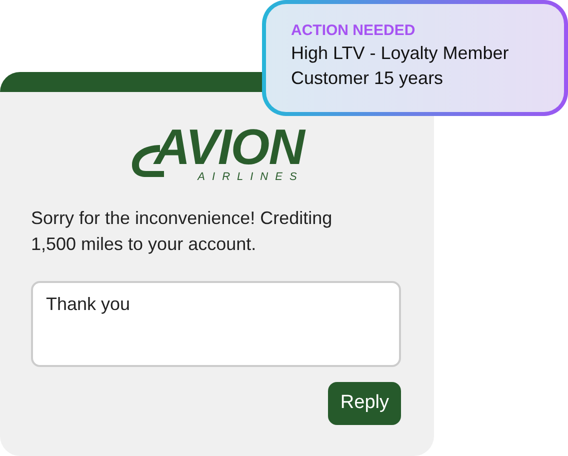 The image size is (568, 456). Describe the element at coordinates (182, 231) in the screenshot. I see `message-text: Sorry for the inconvenience! Crediting 1,500 miles to your account.` at that location.